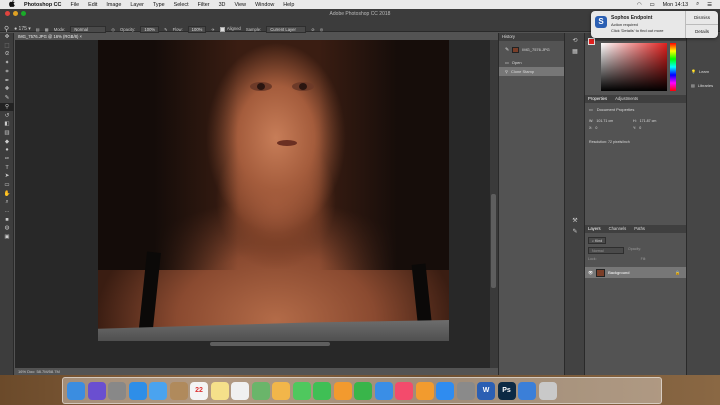 The height and width of the screenshot is (405, 720). I want to click on visibility-eye-icon: 👁, so click(590, 272).